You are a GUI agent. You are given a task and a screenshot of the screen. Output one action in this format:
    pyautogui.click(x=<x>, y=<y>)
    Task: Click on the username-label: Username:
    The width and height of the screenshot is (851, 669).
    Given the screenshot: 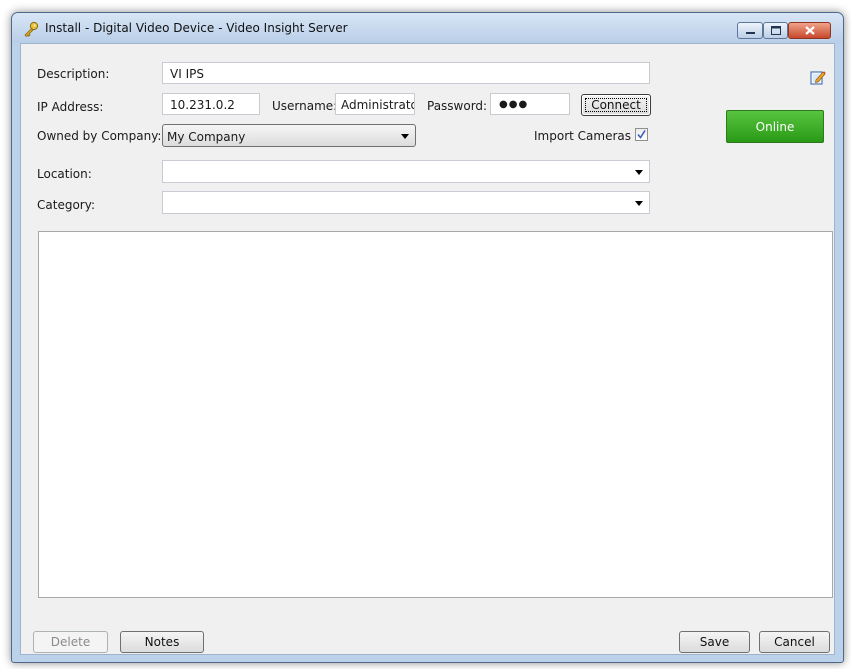 What is the action you would take?
    pyautogui.click(x=305, y=106)
    